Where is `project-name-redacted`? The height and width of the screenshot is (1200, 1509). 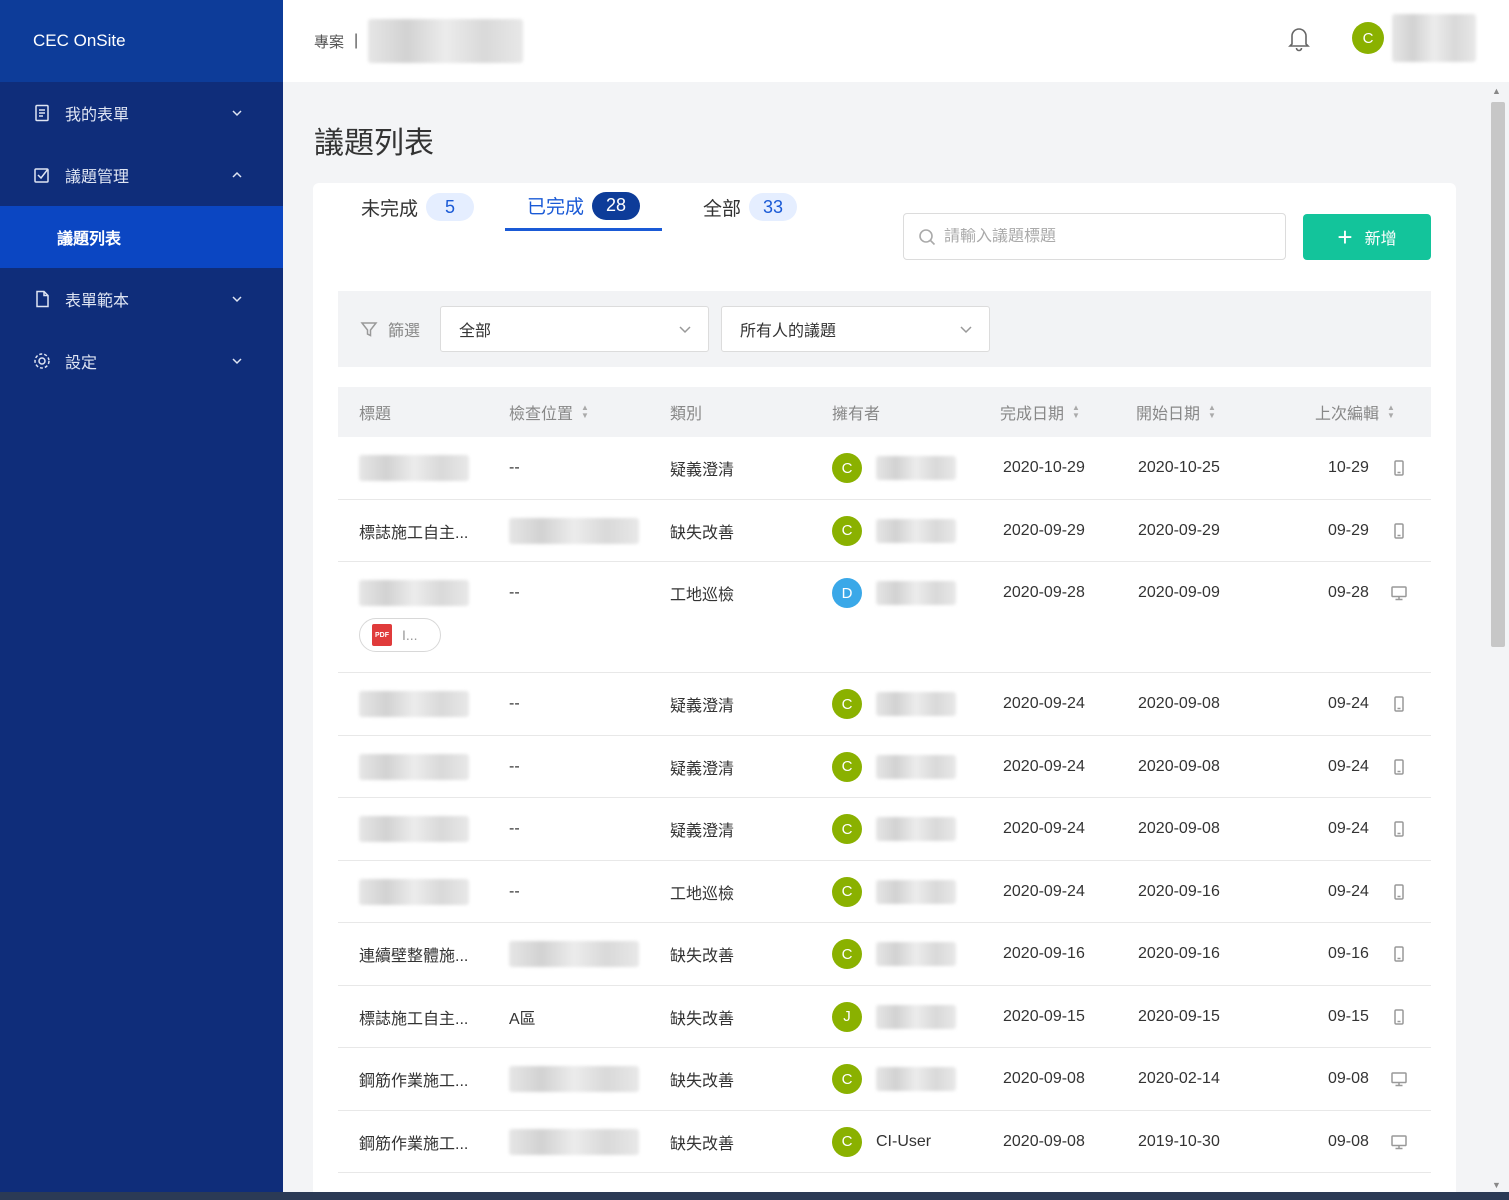 project-name-redacted is located at coordinates (446, 41).